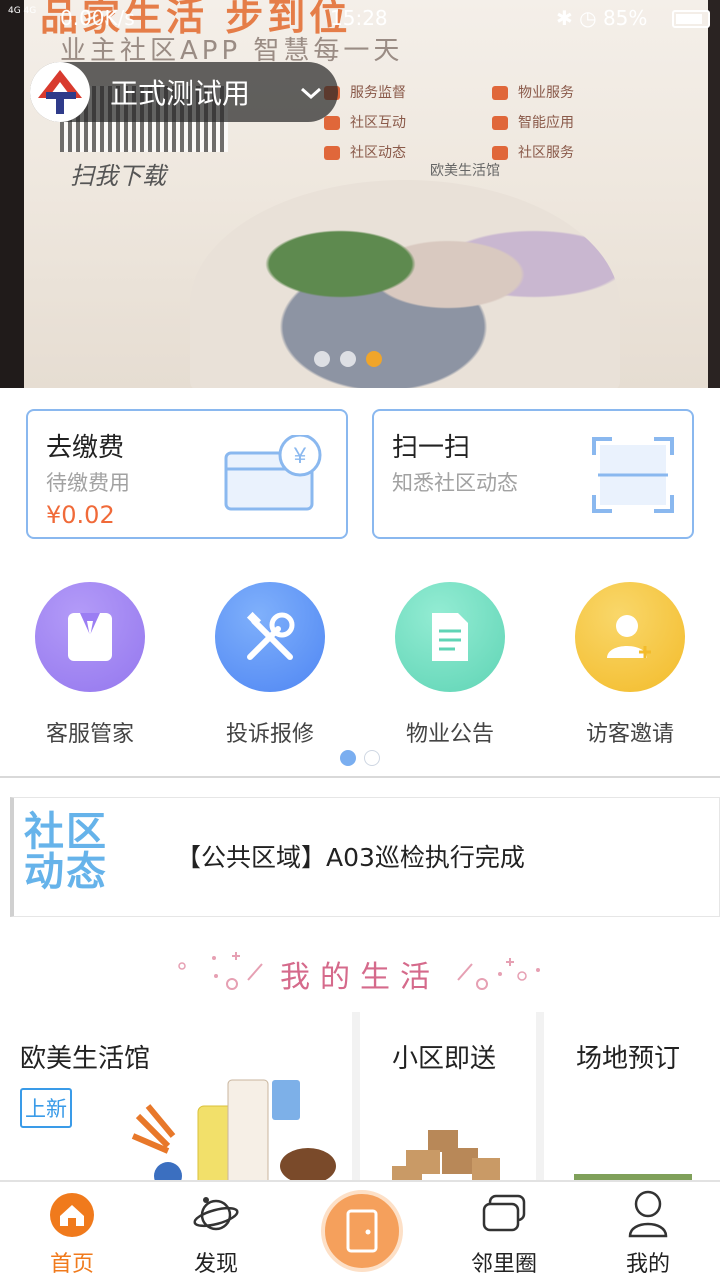  I want to click on community-name: 正式测试用, so click(180, 93).